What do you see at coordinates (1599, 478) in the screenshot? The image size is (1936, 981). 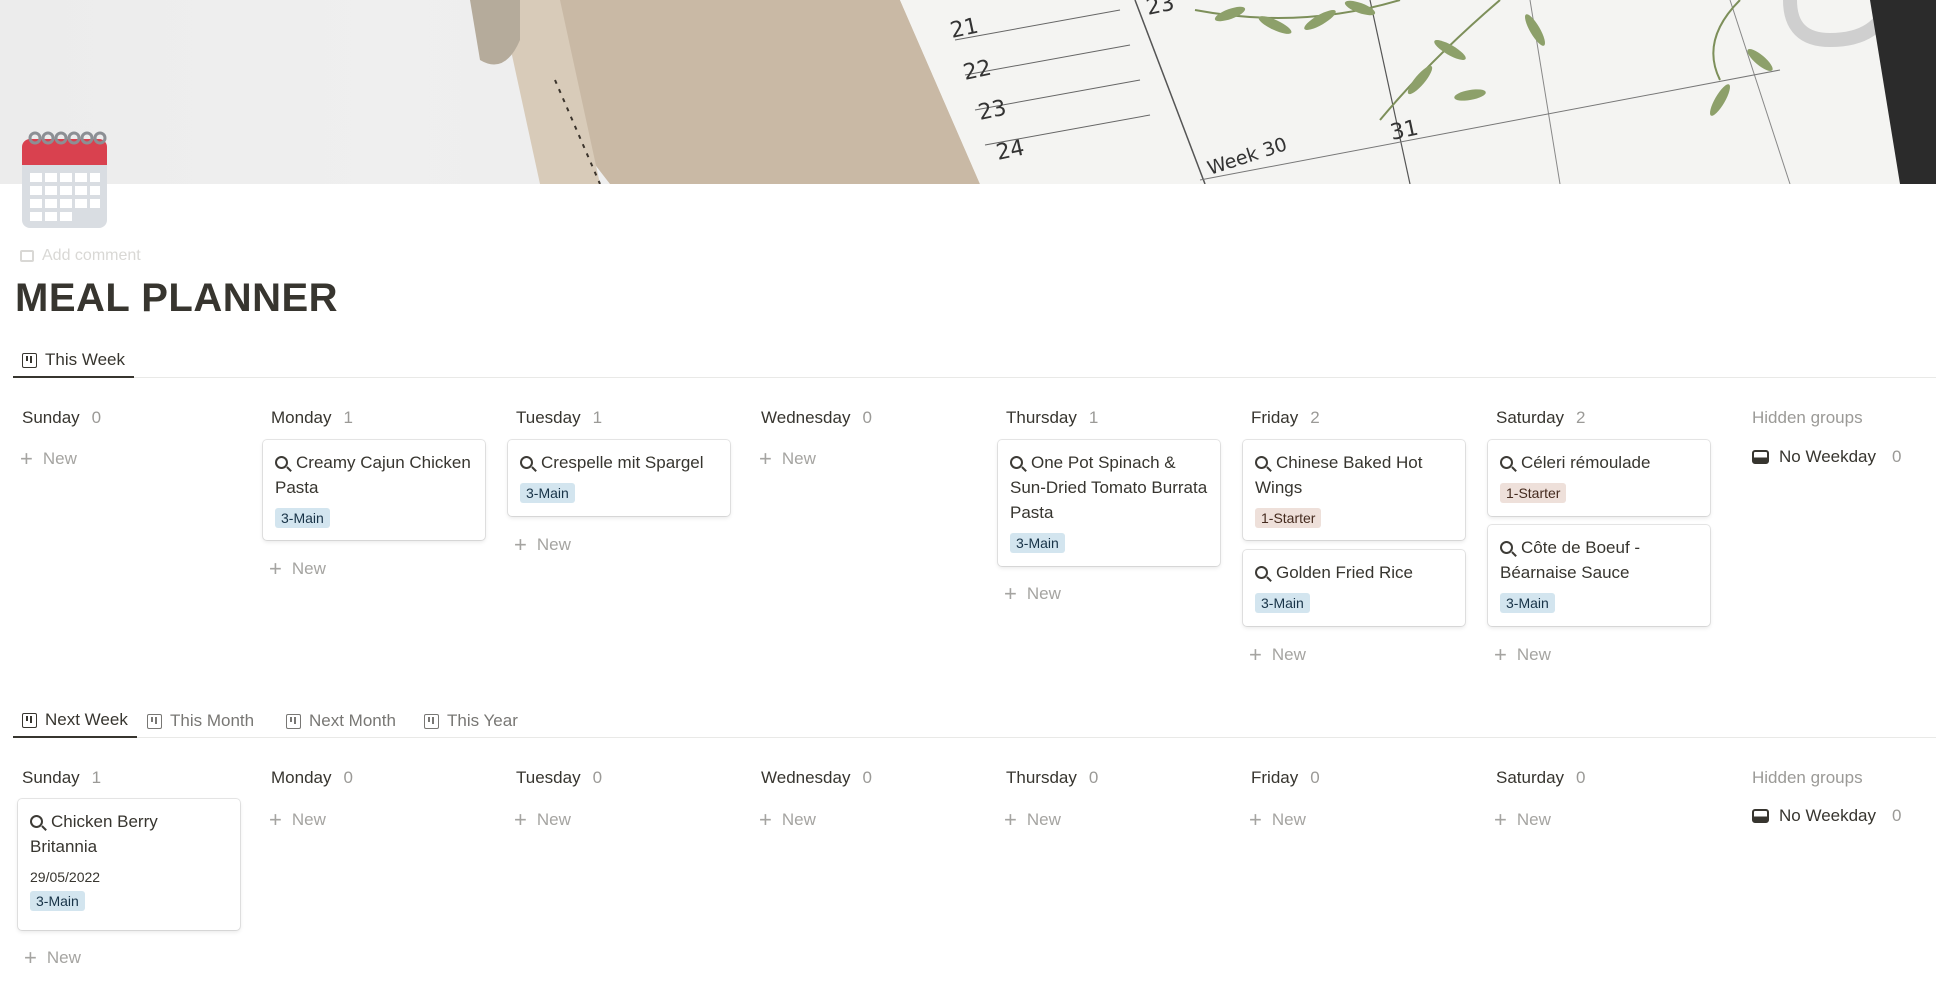 I see `recipe-card: Céleri rémoulade 1-Starter` at bounding box center [1599, 478].